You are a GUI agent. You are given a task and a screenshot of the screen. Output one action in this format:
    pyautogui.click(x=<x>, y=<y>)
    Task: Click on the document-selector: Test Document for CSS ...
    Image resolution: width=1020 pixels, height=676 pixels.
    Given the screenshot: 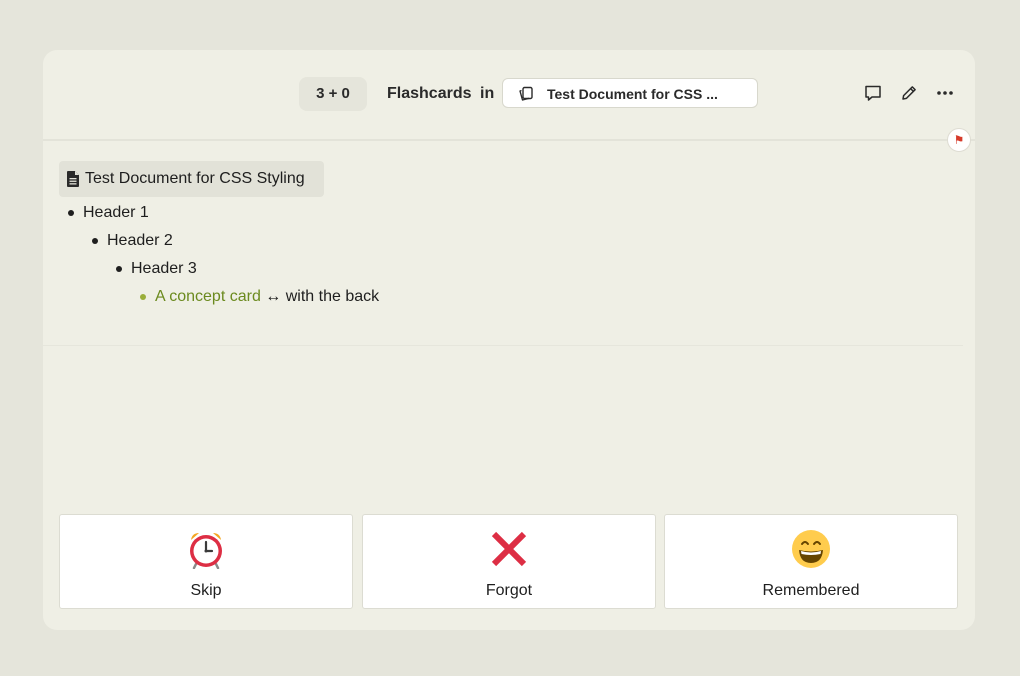 What is the action you would take?
    pyautogui.click(x=630, y=93)
    